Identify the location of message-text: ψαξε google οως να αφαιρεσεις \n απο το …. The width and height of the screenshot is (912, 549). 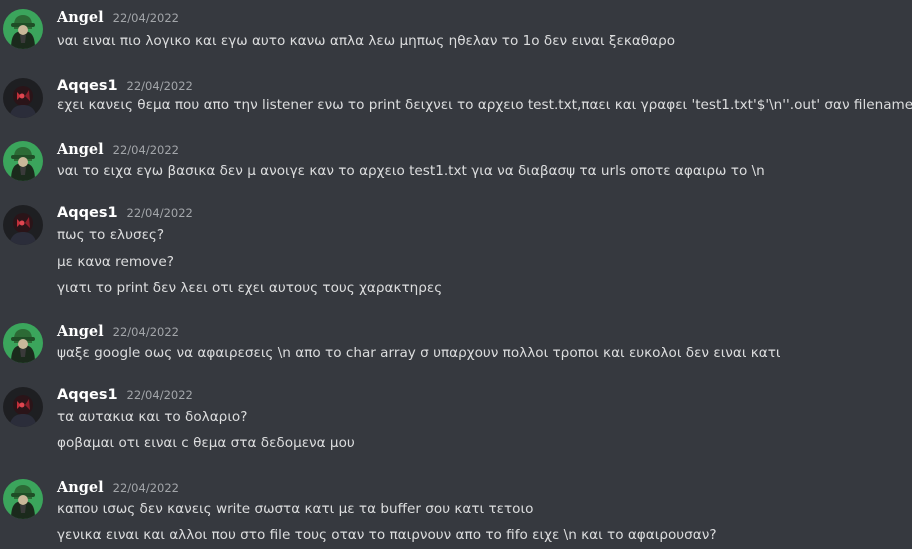
(419, 353).